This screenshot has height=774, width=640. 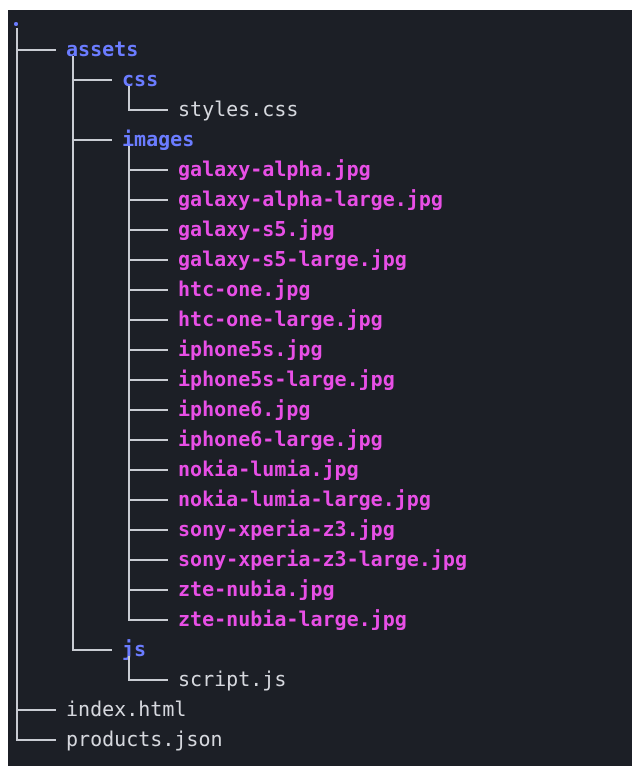 I want to click on tree-row-galaxy-alpha-jpg: galaxy-alpha.jpg, so click(x=320, y=169).